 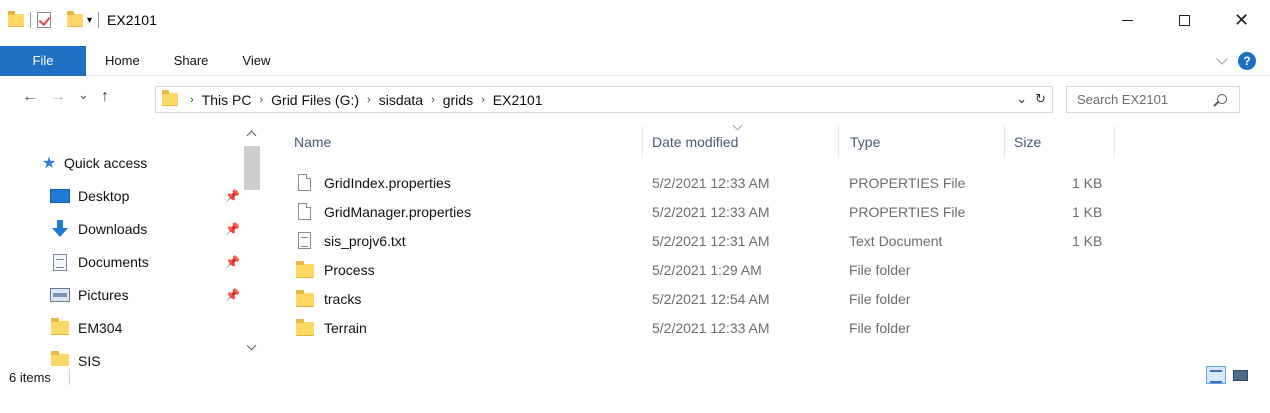 I want to click on ribbon-tabs: File Home Share View ?, so click(x=635, y=60).